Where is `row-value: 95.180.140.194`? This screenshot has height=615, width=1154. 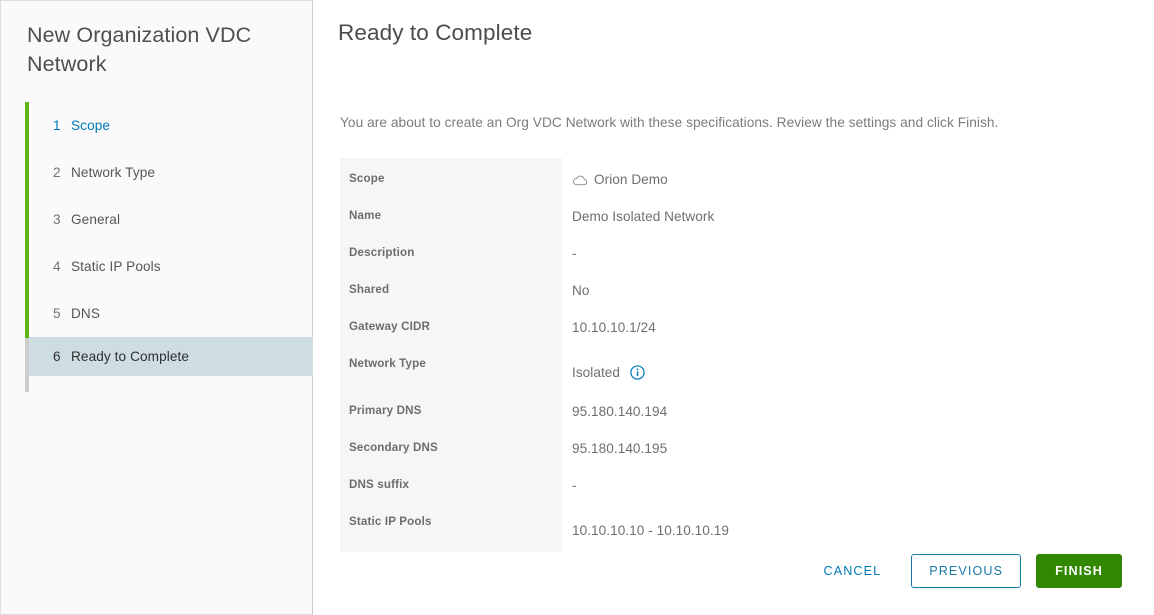
row-value: 95.180.140.194 is located at coordinates (841, 404).